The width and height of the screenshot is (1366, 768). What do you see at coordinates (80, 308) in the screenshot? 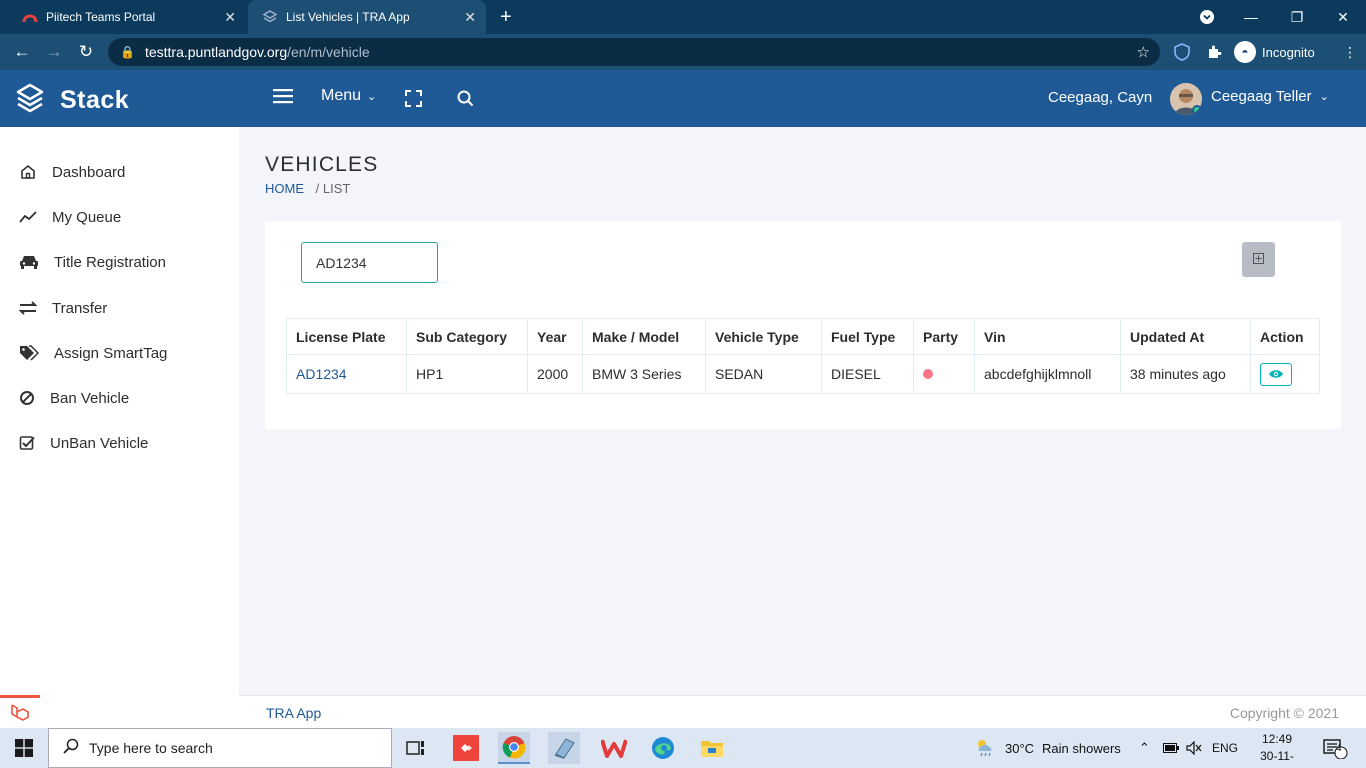
I see `sidebar-item-label: Transfer` at bounding box center [80, 308].